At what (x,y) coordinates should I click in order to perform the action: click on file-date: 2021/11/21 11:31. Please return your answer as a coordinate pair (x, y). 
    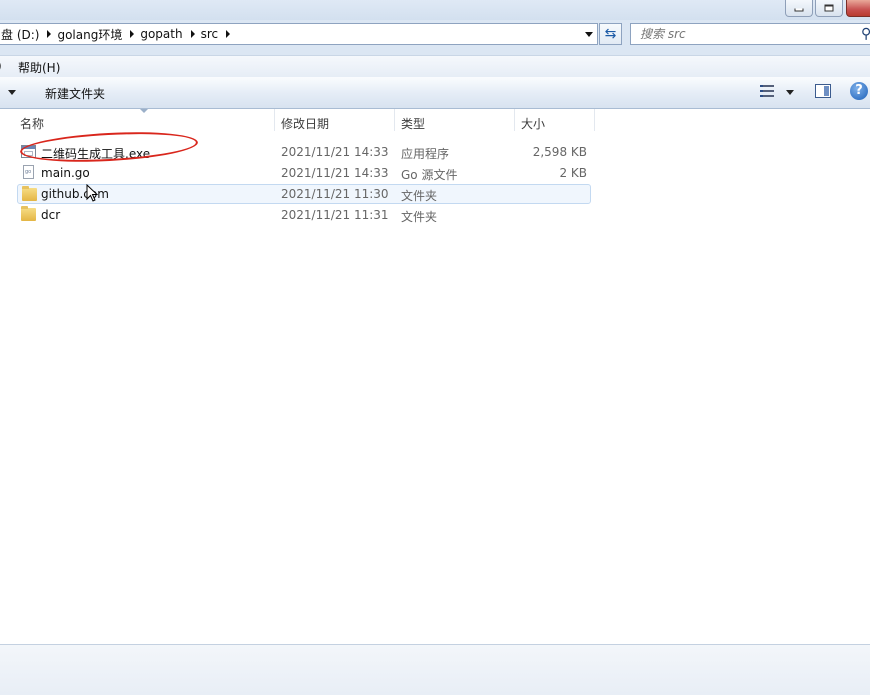
    Looking at the image, I should click on (335, 215).